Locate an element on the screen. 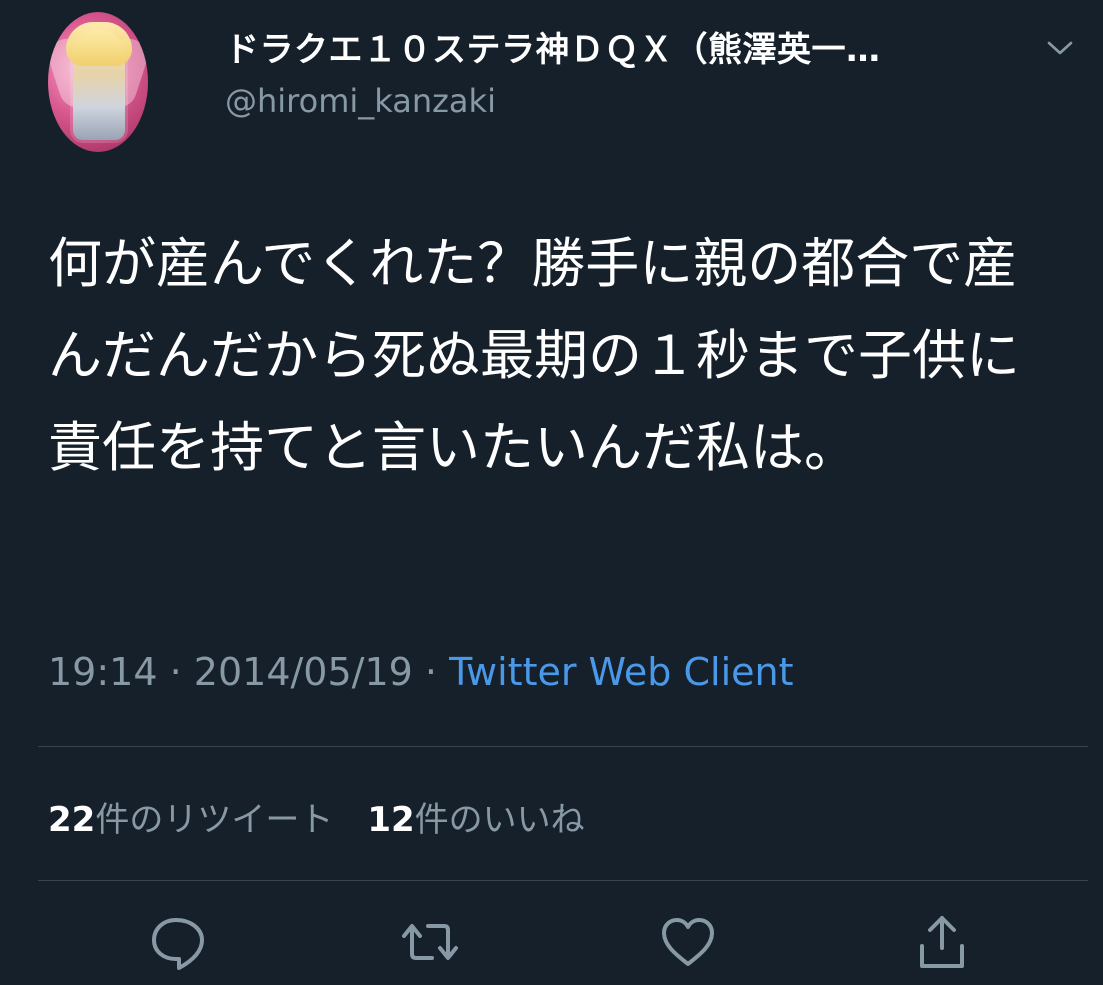 This screenshot has width=1103, height=985. tweet-actions is located at coordinates (551, 947).